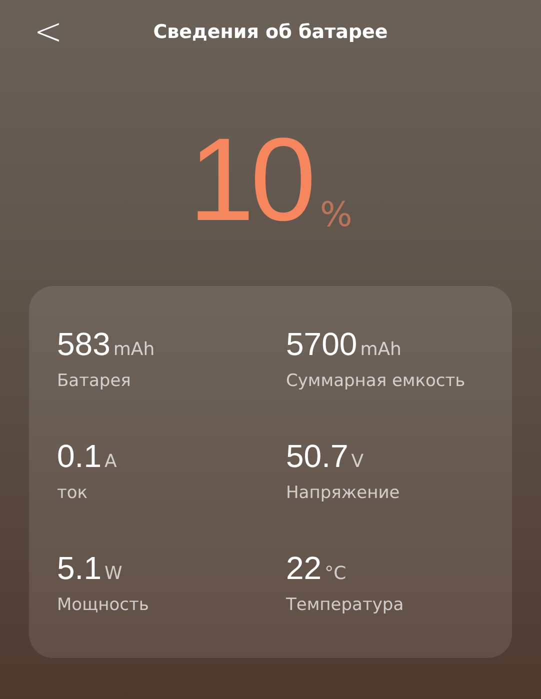 This screenshot has width=541, height=699. Describe the element at coordinates (113, 573) in the screenshot. I see `stat-unit: W` at that location.